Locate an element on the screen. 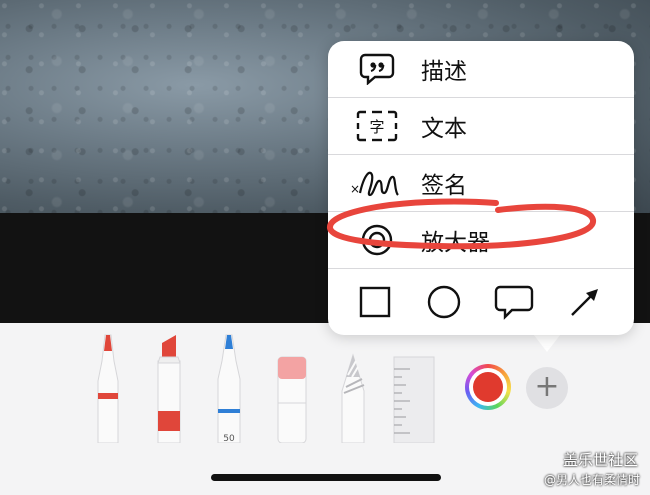 This screenshot has width=650, height=495. add-markup-button: + is located at coordinates (547, 388).